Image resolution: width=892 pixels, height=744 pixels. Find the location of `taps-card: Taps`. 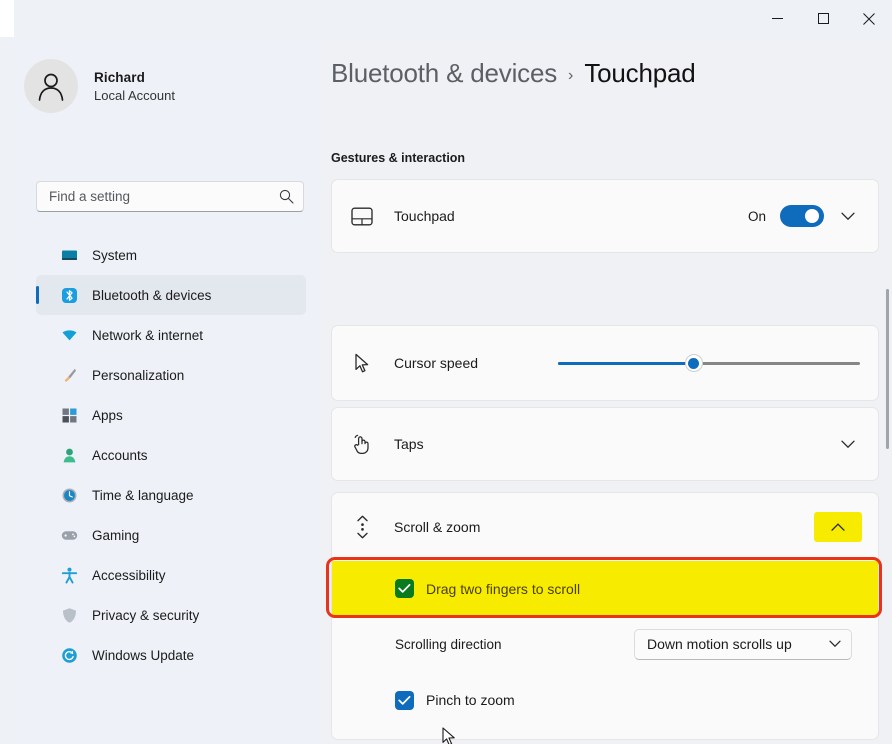

taps-card: Taps is located at coordinates (605, 444).